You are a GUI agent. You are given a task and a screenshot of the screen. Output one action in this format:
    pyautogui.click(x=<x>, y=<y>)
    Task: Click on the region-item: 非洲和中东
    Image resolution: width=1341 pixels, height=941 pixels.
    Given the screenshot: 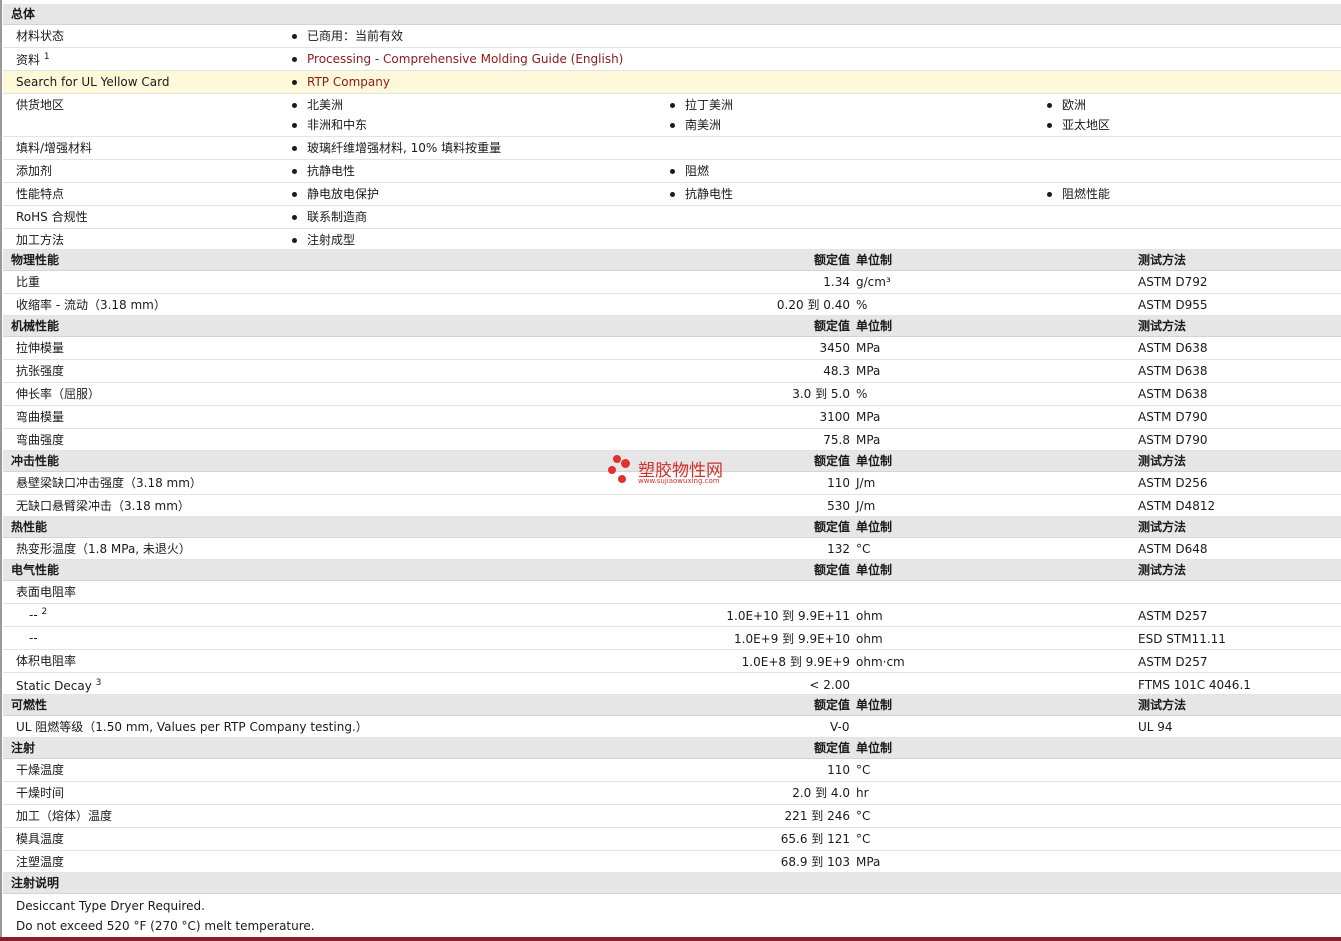 What is the action you would take?
    pyautogui.click(x=337, y=125)
    